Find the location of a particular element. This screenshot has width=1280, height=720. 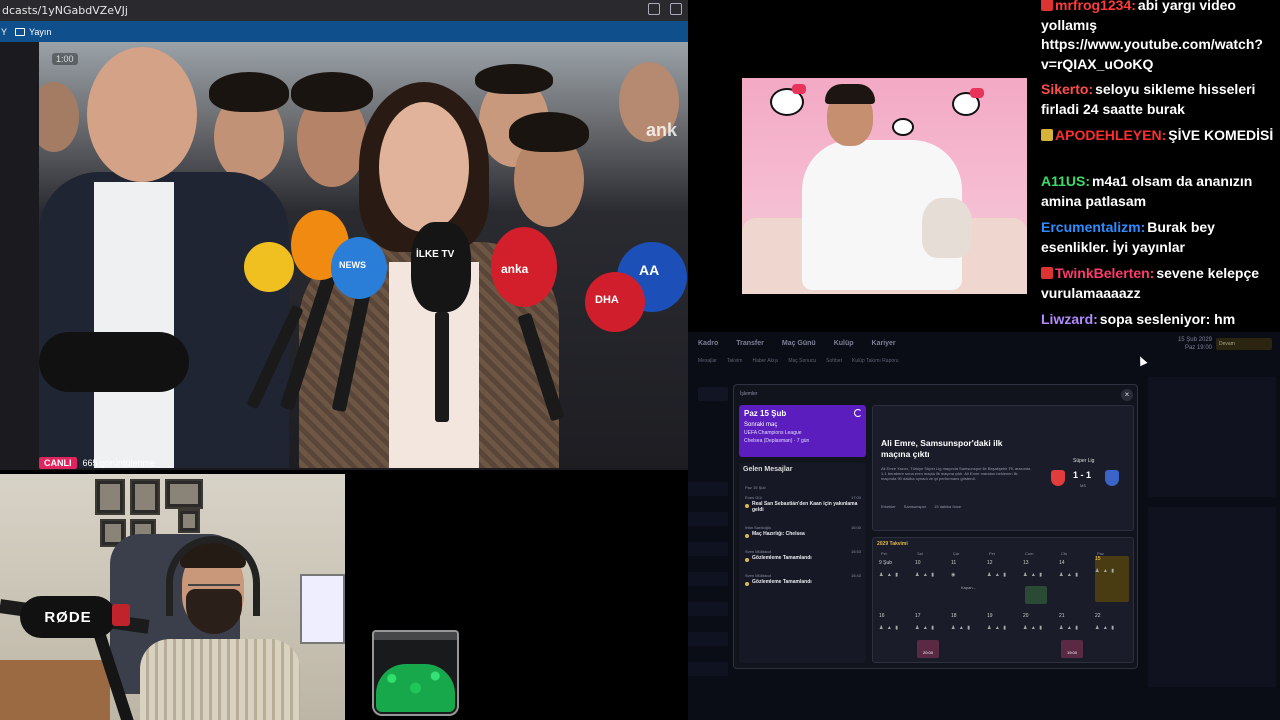

message-subject: Gözlemleme Tamamlandı is located at coordinates (782, 558).